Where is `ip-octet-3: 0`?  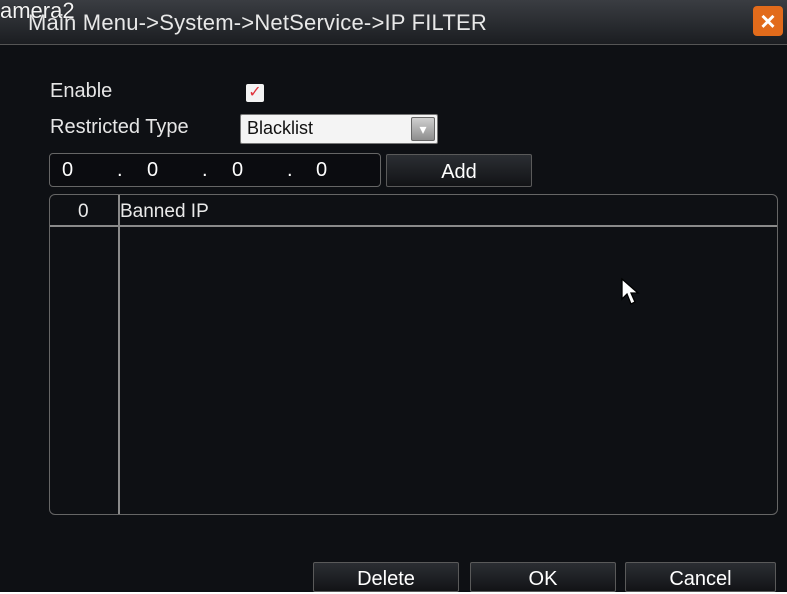 ip-octet-3: 0 is located at coordinates (237, 170).